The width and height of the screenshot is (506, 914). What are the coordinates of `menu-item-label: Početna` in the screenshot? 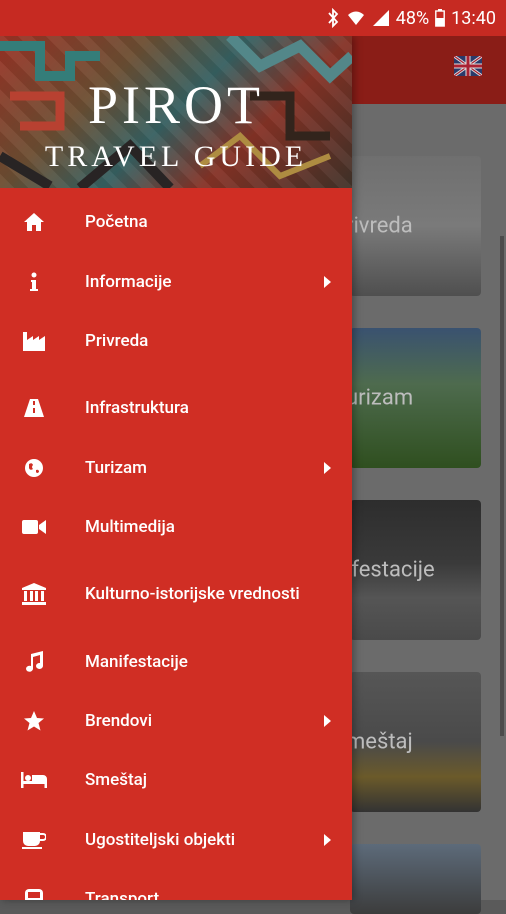 It's located at (116, 222).